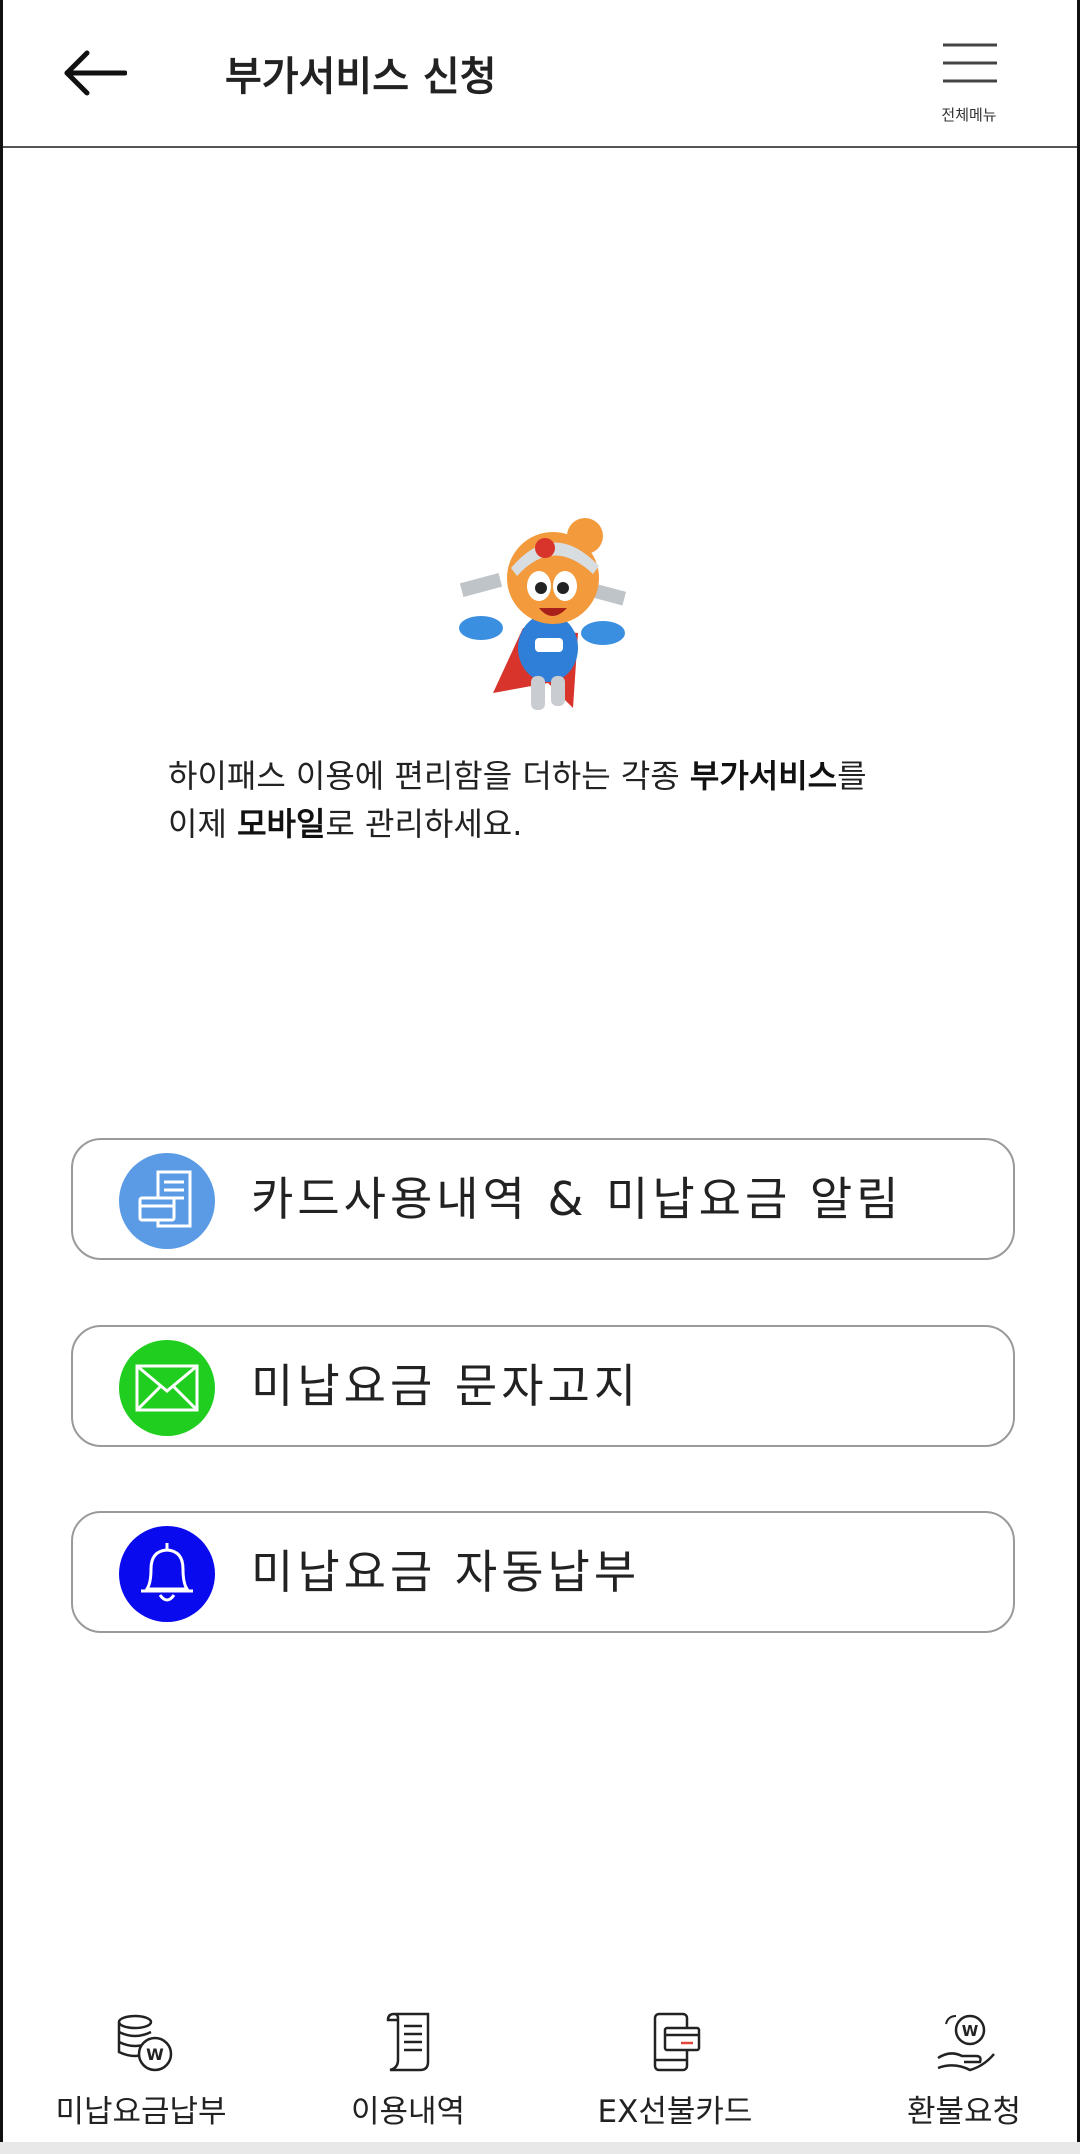 The height and width of the screenshot is (2154, 1080). What do you see at coordinates (675, 2112) in the screenshot?
I see `nav-label: EX선불카드` at bounding box center [675, 2112].